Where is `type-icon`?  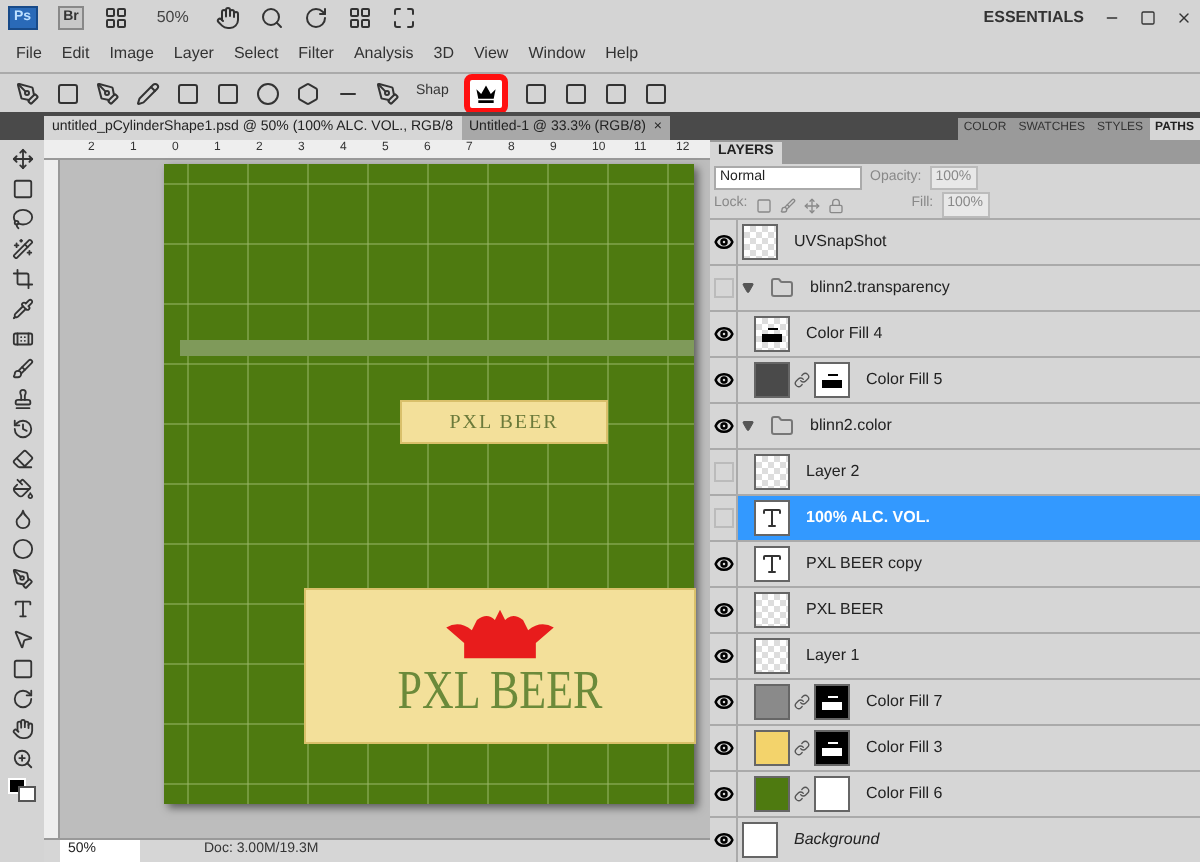
type-icon is located at coordinates (22, 609).